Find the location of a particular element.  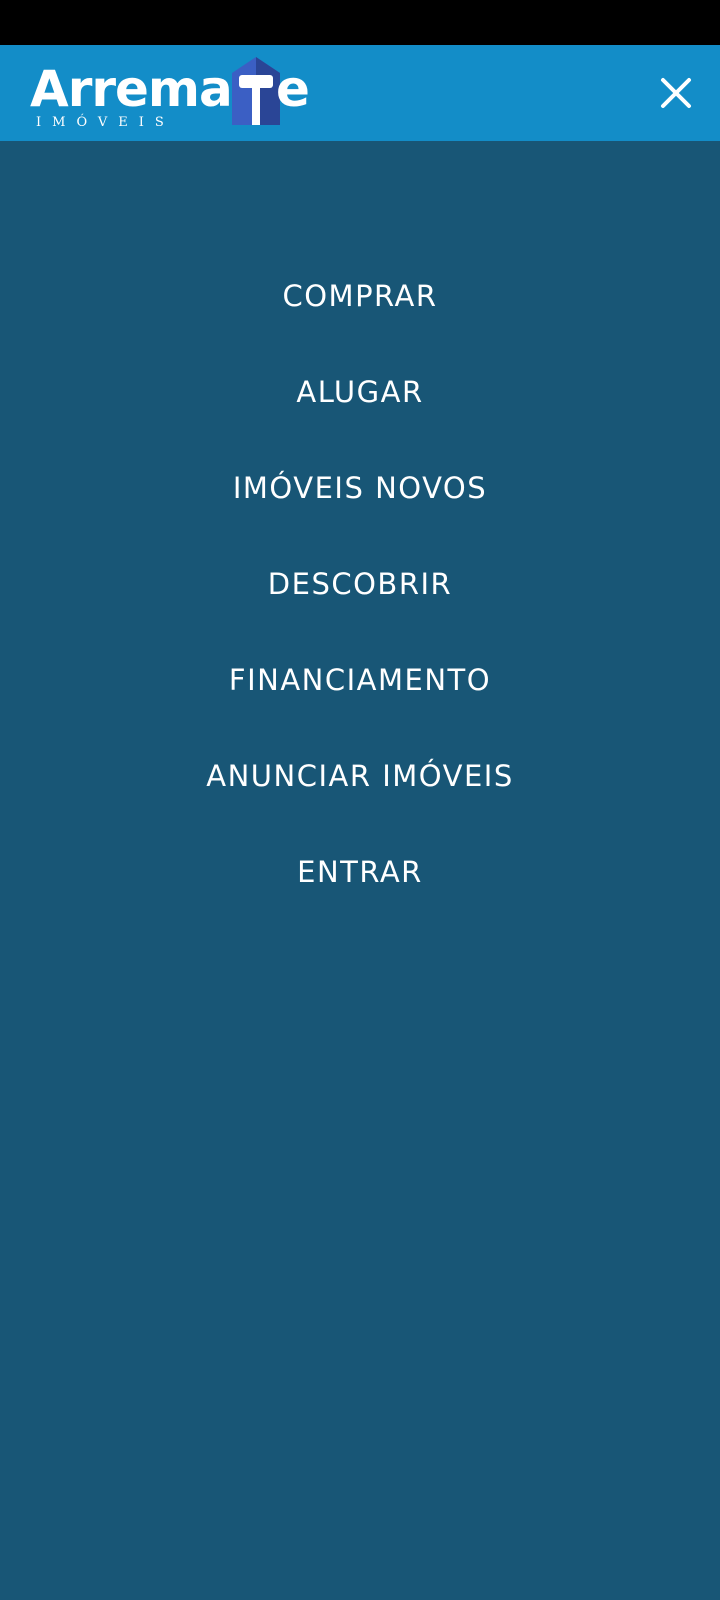

menu-link-descobrir: DESCOBRIR is located at coordinates (360, 584).